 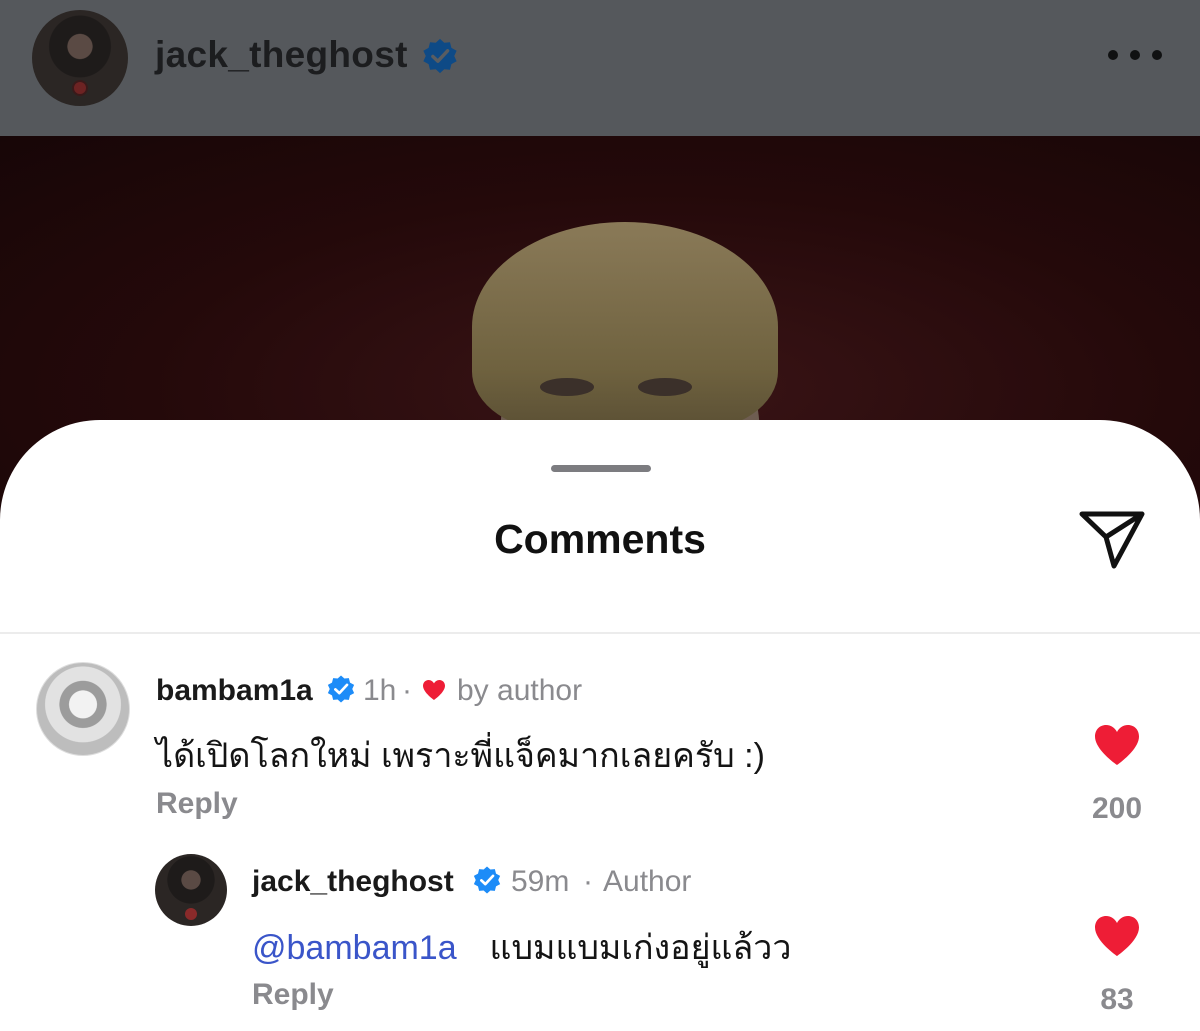 I want to click on like-count: 83, so click(x=1117, y=999).